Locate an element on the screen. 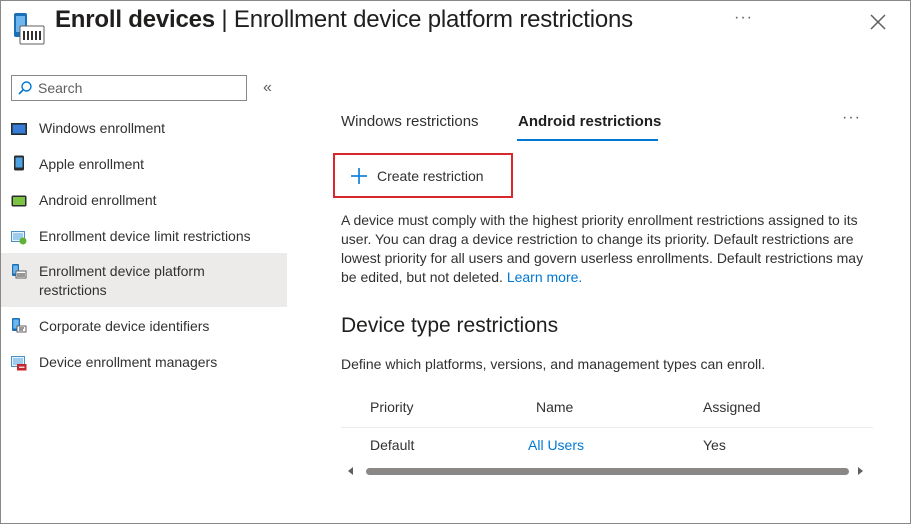 The image size is (911, 524). tab-android-restrictions: Android restrictions is located at coordinates (589, 121).